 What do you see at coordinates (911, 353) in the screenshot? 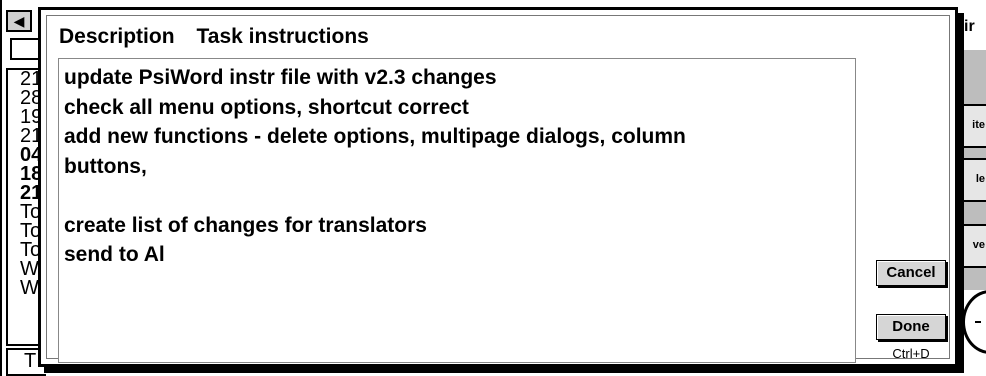
I see `done-shortcut-hint: Ctrl+D` at bounding box center [911, 353].